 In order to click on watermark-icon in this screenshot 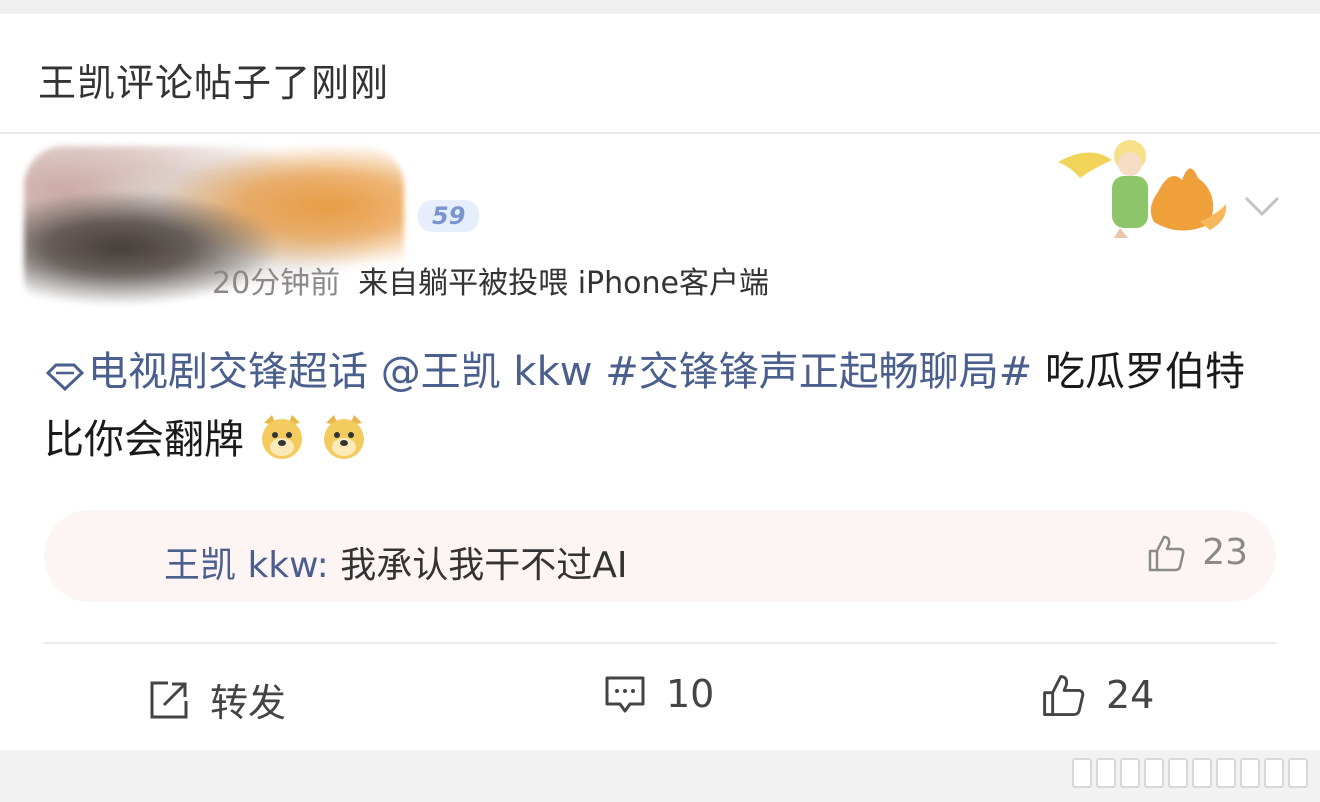, I will do `click(1190, 773)`.